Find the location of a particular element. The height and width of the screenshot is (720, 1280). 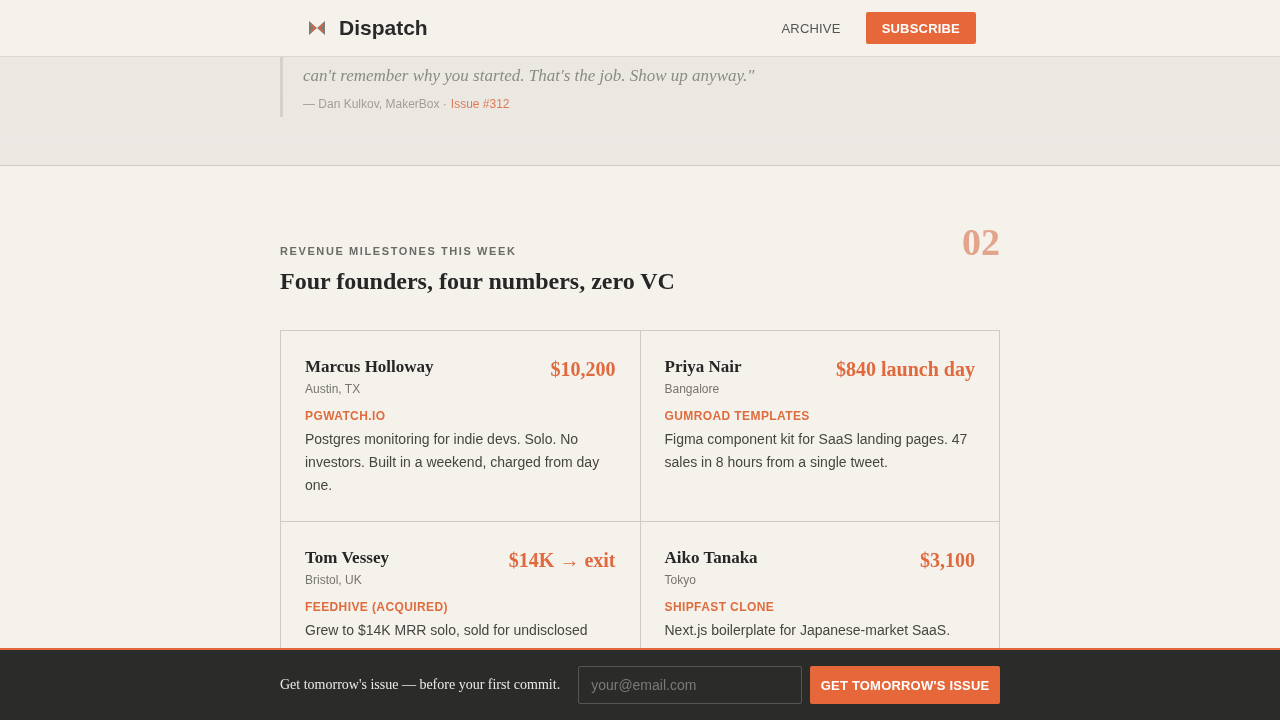

signup-text: Get tomorrow's issue — before your first commit. is located at coordinates (420, 685).